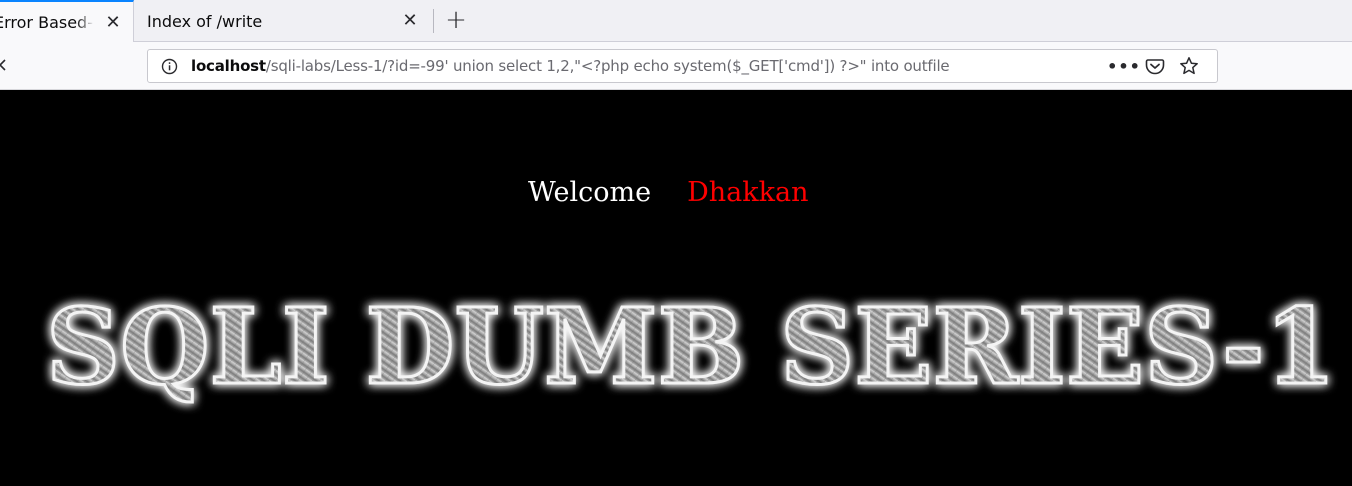 This screenshot has width=1352, height=486. I want to click on page-actions: •••, so click(1159, 66).